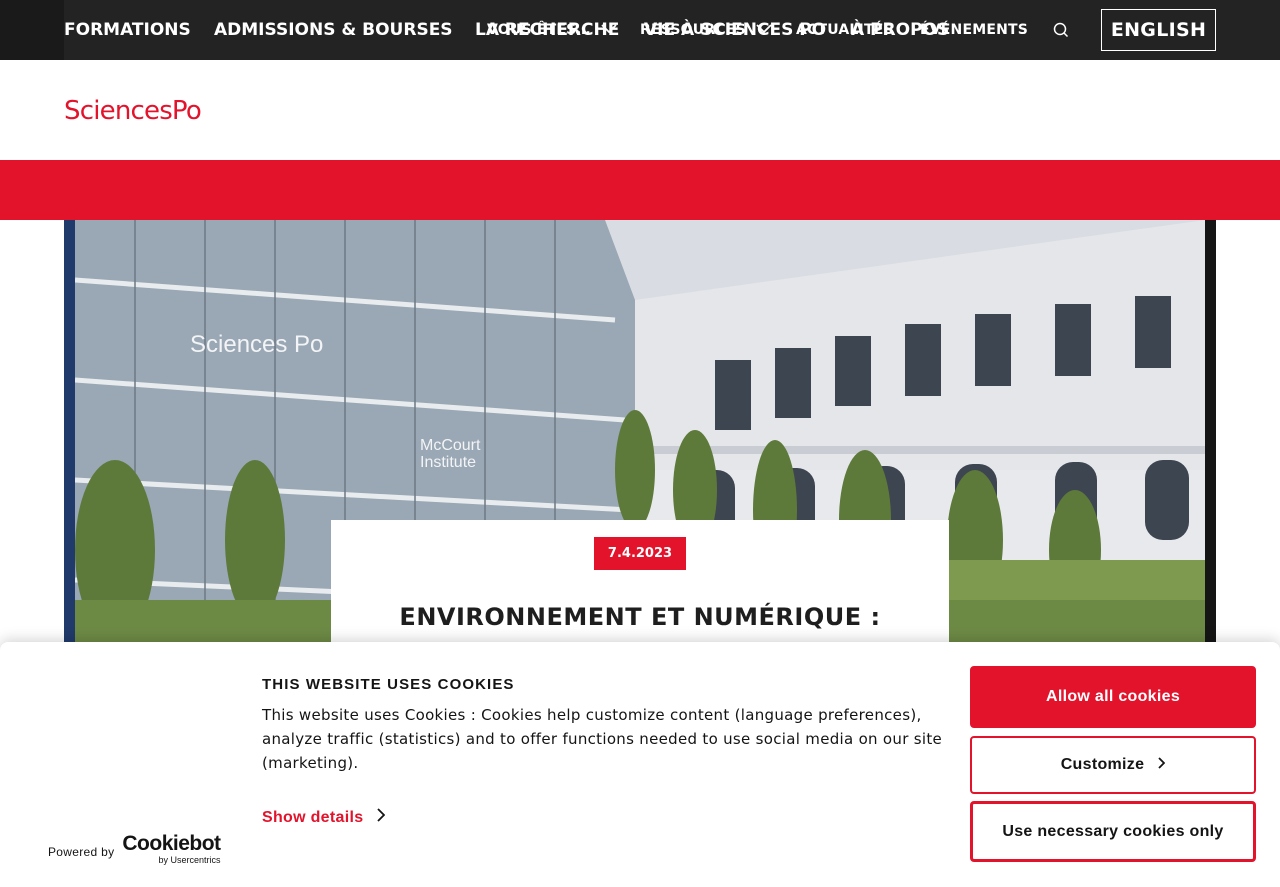 The image size is (1280, 887). What do you see at coordinates (547, 30) in the screenshot?
I see `main-nav-recherche: LA RECHERCHE` at bounding box center [547, 30].